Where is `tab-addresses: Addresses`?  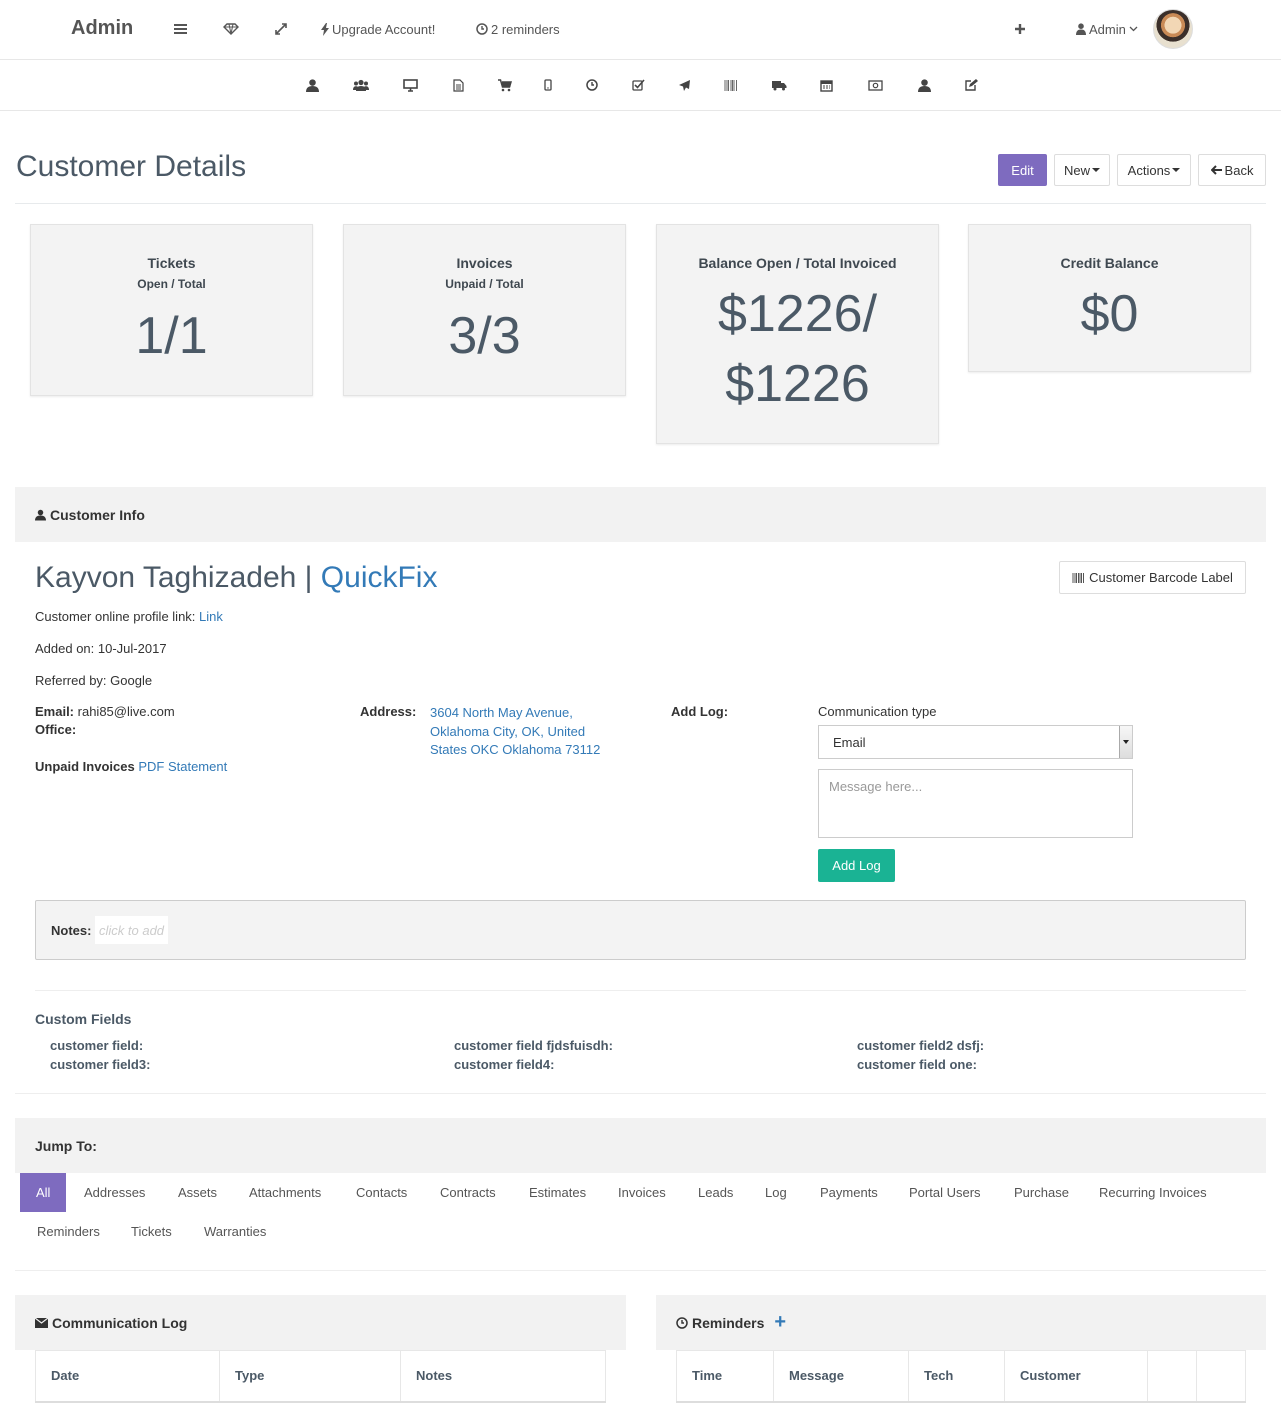 tab-addresses: Addresses is located at coordinates (114, 1192).